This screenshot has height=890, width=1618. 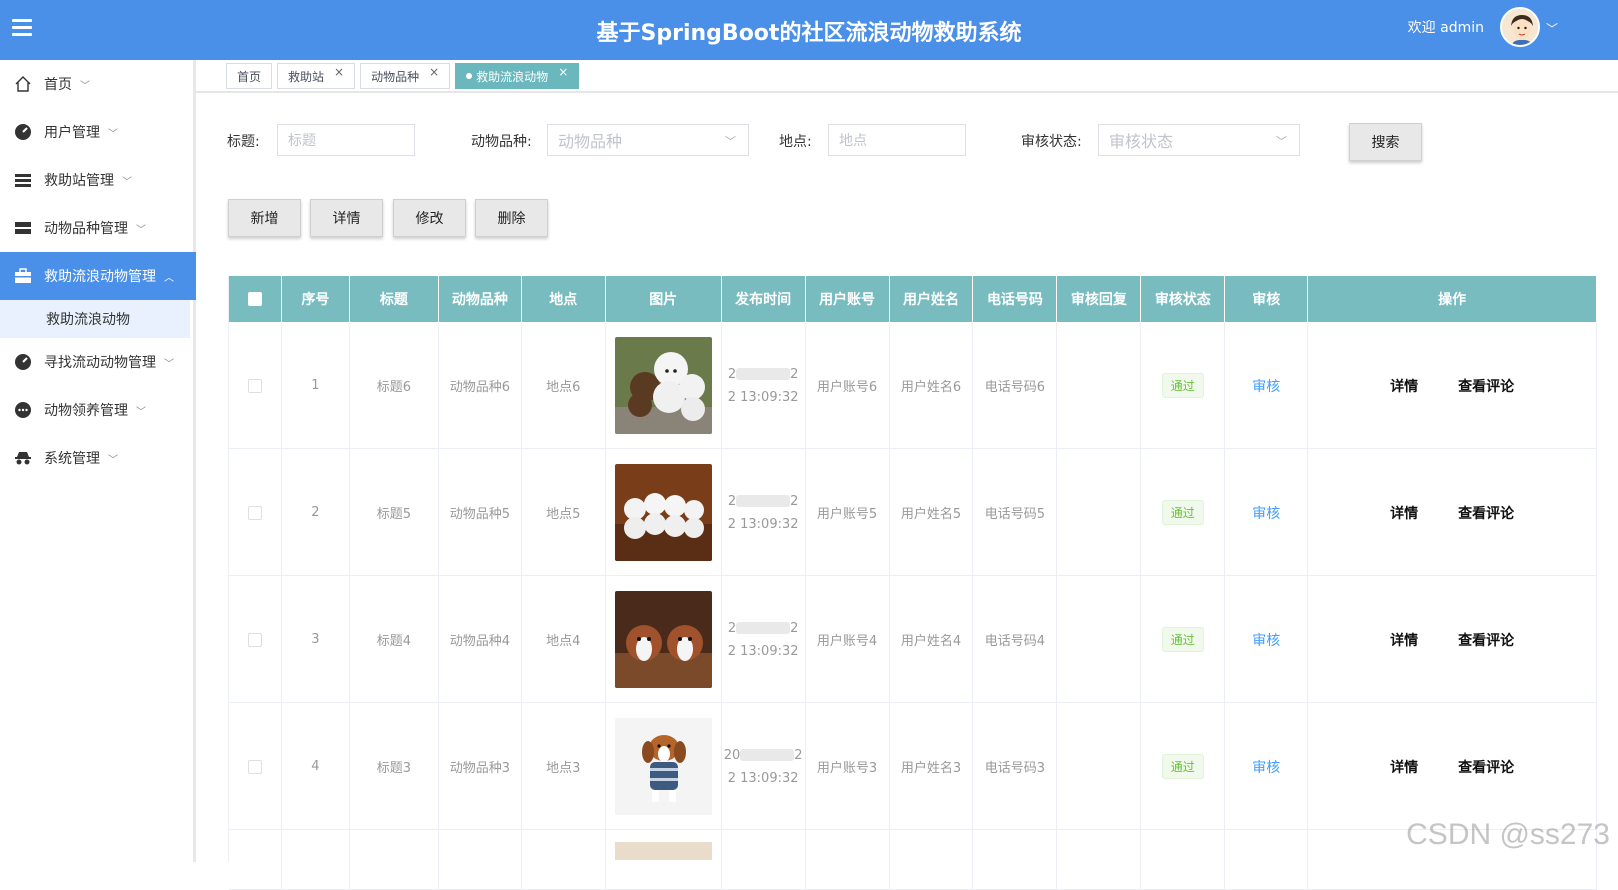 I want to click on column-header: 动物品种, so click(x=480, y=299).